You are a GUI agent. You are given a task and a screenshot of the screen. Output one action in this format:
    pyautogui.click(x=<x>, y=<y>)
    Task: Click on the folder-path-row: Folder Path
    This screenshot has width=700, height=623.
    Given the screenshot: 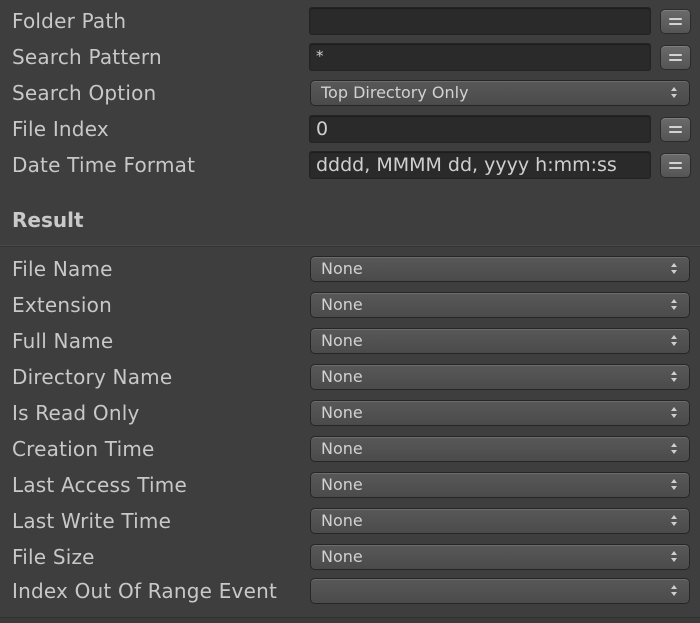 What is the action you would take?
    pyautogui.click(x=350, y=21)
    